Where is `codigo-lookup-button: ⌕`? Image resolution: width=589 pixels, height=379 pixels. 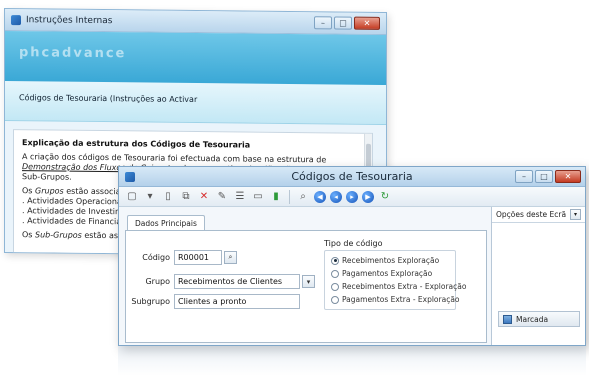 codigo-lookup-button: ⌕ is located at coordinates (230, 257).